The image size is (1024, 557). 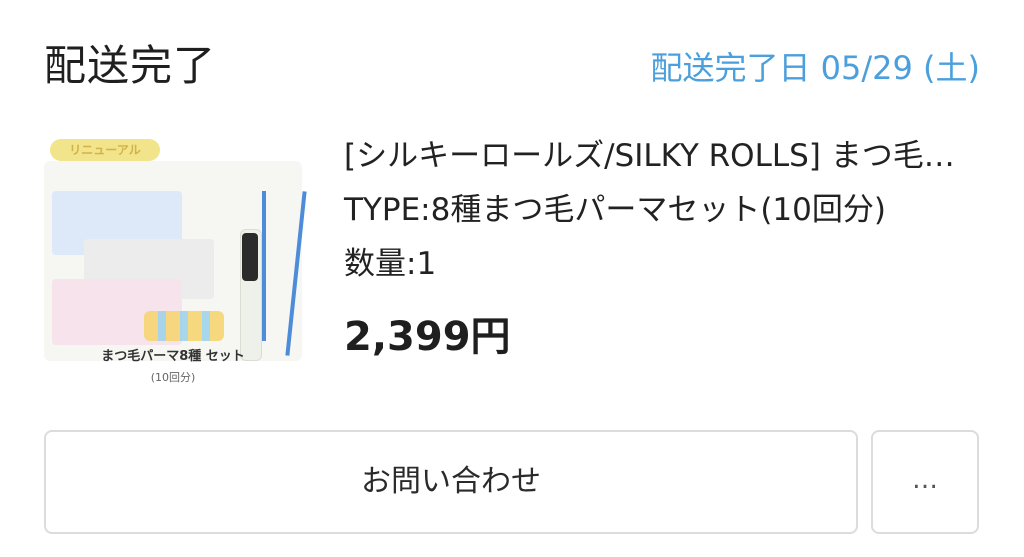 I want to click on product-price: 2,399円, so click(x=427, y=337).